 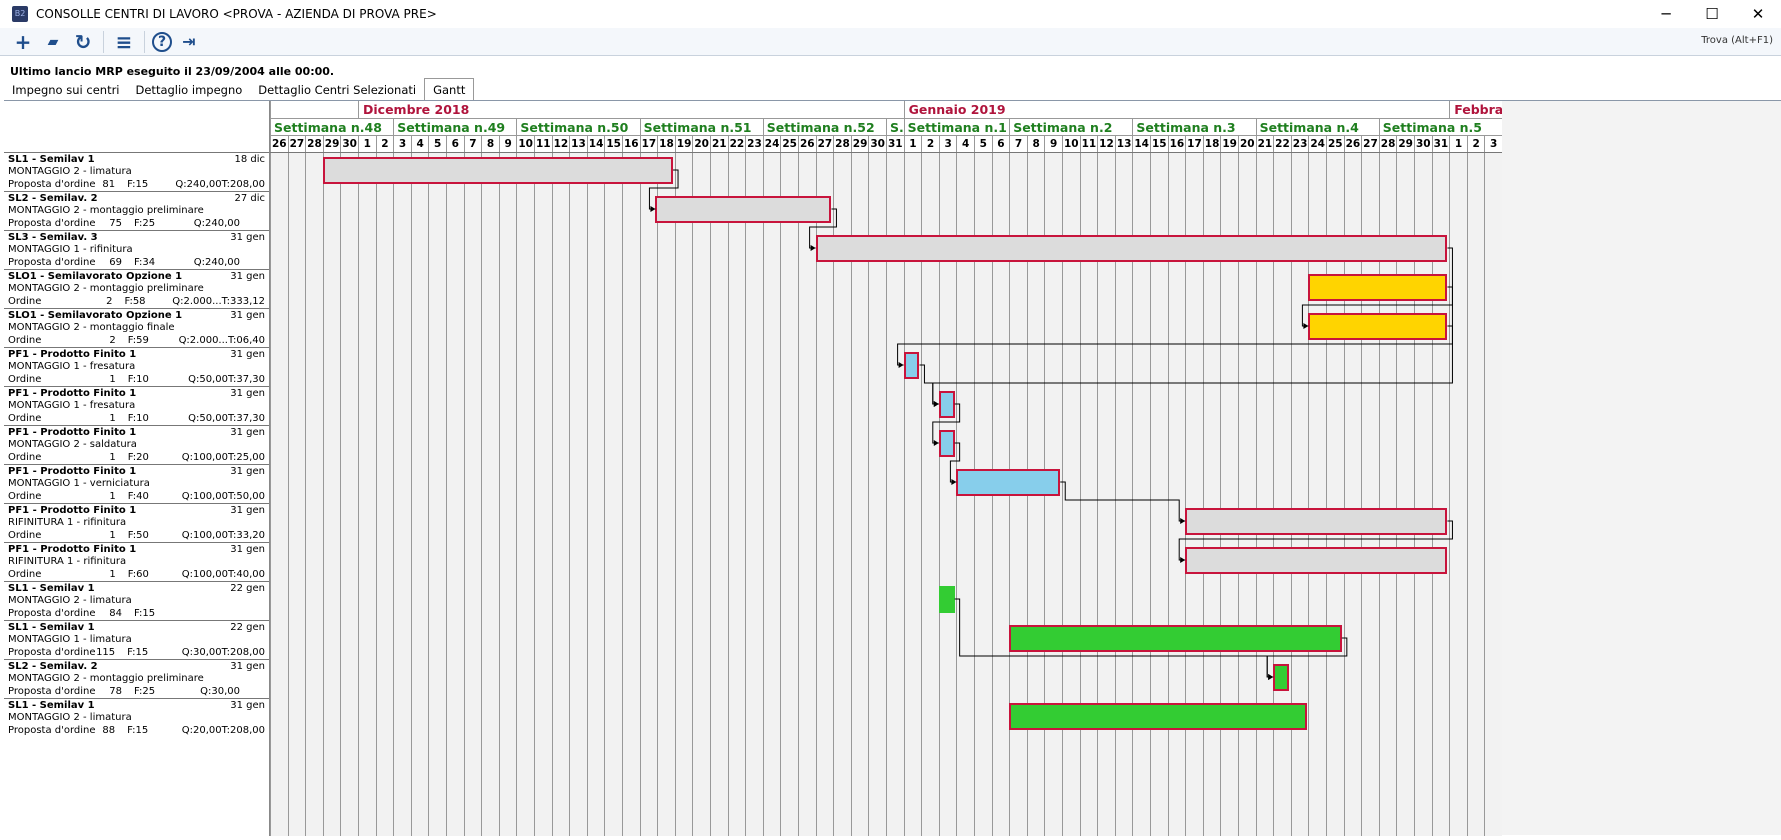 I want to click on row-q: Q:240,00, so click(x=216, y=223).